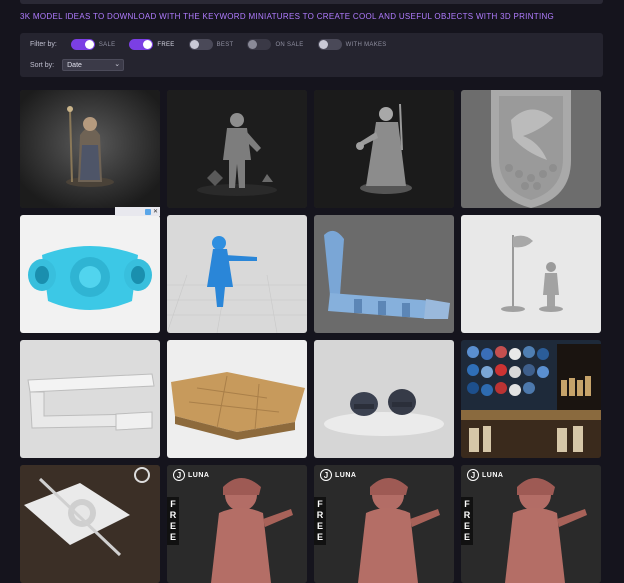 The width and height of the screenshot is (624, 583). I want to click on toggle-with-makes: WITH MAKES, so click(352, 44).